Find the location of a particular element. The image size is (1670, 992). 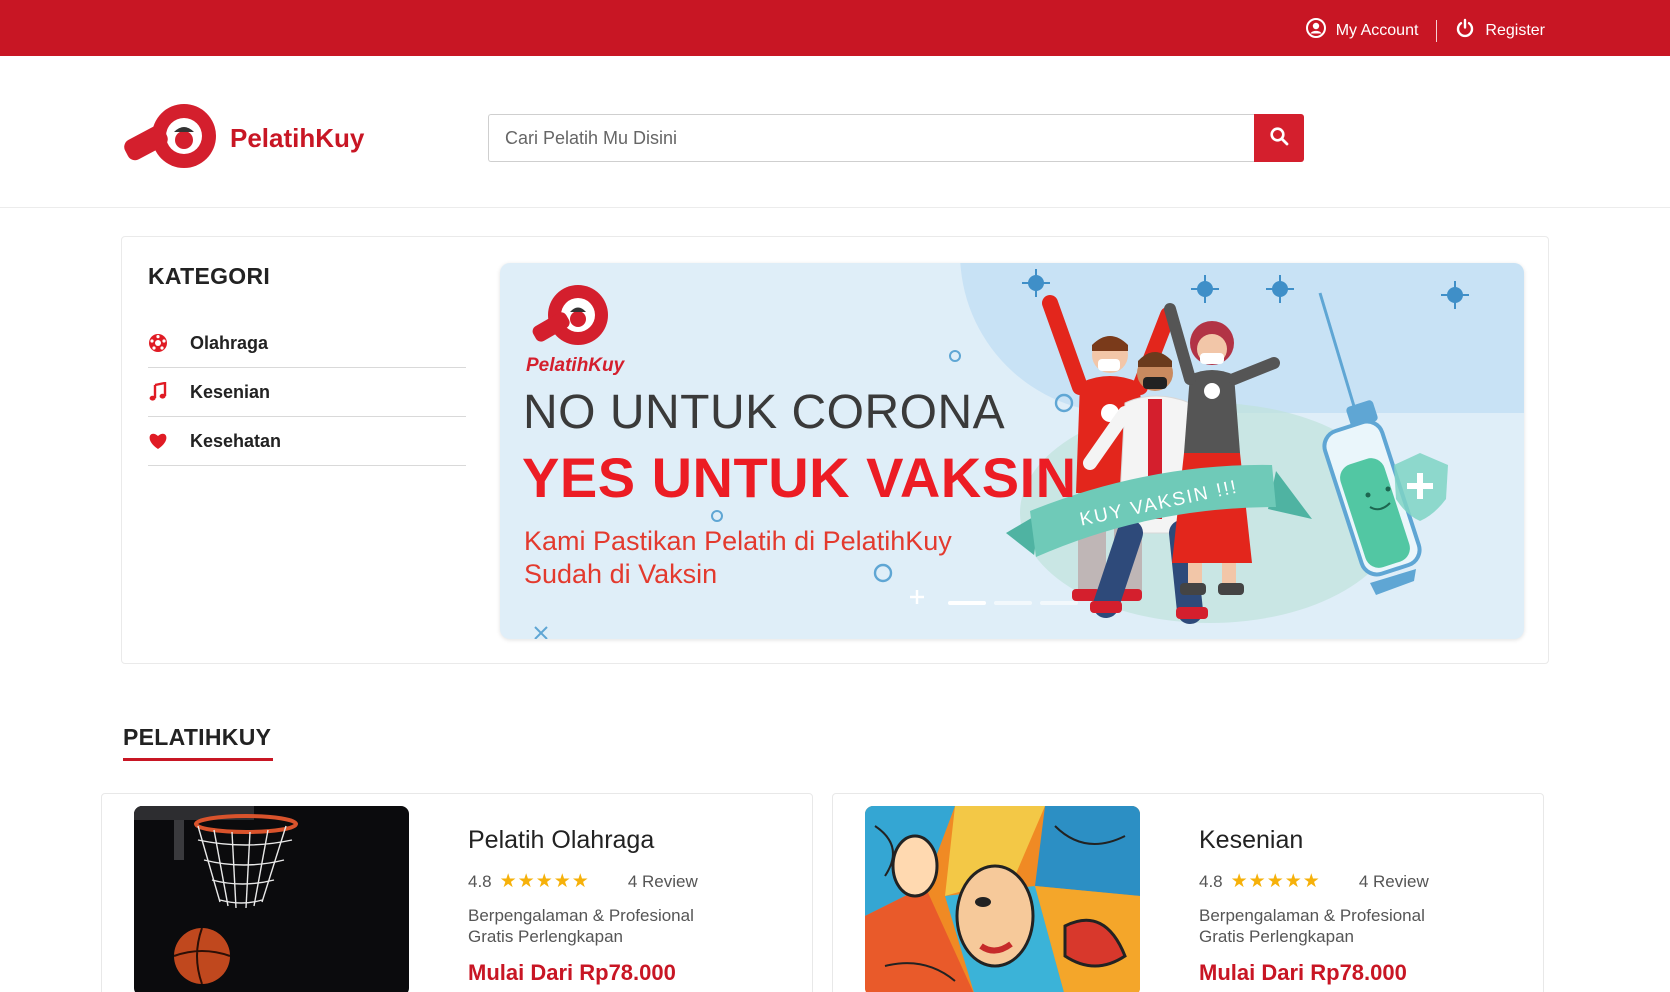

category-item-kesehatan: Kesehatan is located at coordinates (307, 441).